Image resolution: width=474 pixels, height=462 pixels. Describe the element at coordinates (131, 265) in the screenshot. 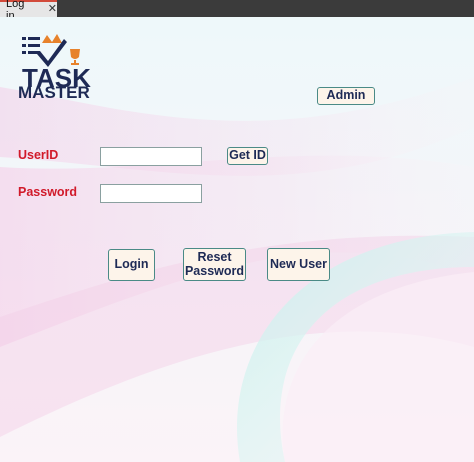

I see `login-button: Login` at that location.